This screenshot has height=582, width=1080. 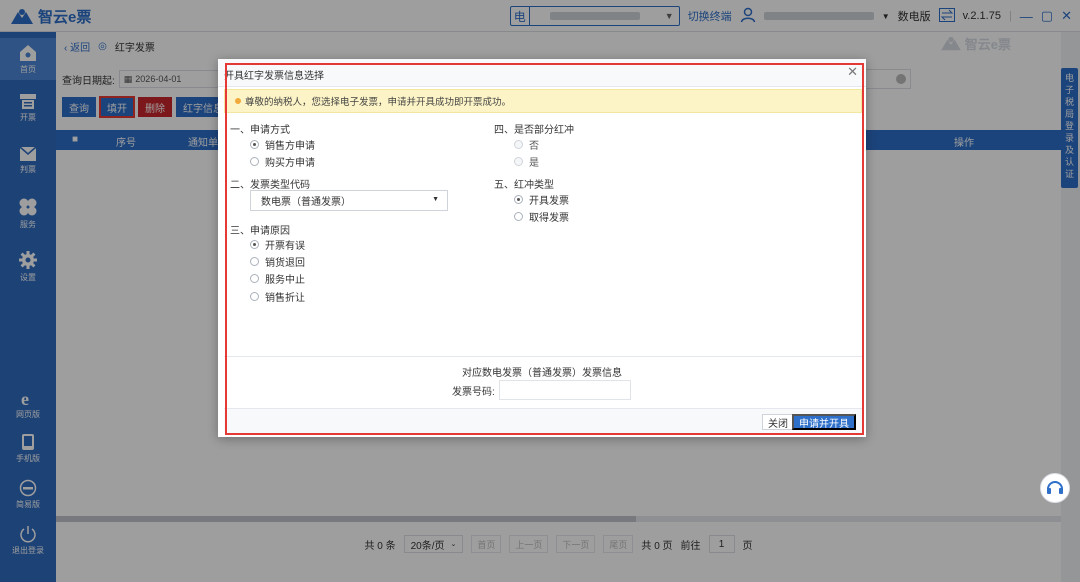 What do you see at coordinates (277, 296) in the screenshot?
I see `radio-reason-discount: 销售折让` at bounding box center [277, 296].